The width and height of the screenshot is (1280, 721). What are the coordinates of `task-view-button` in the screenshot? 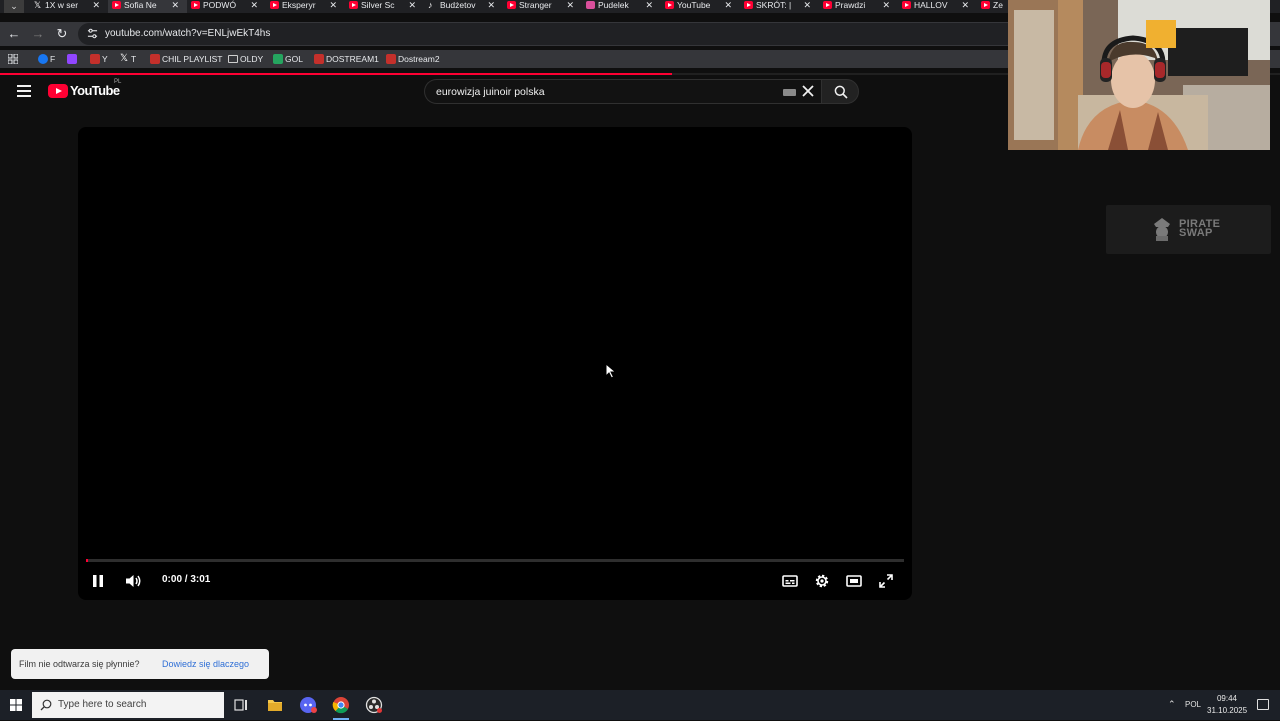 It's located at (241, 705).